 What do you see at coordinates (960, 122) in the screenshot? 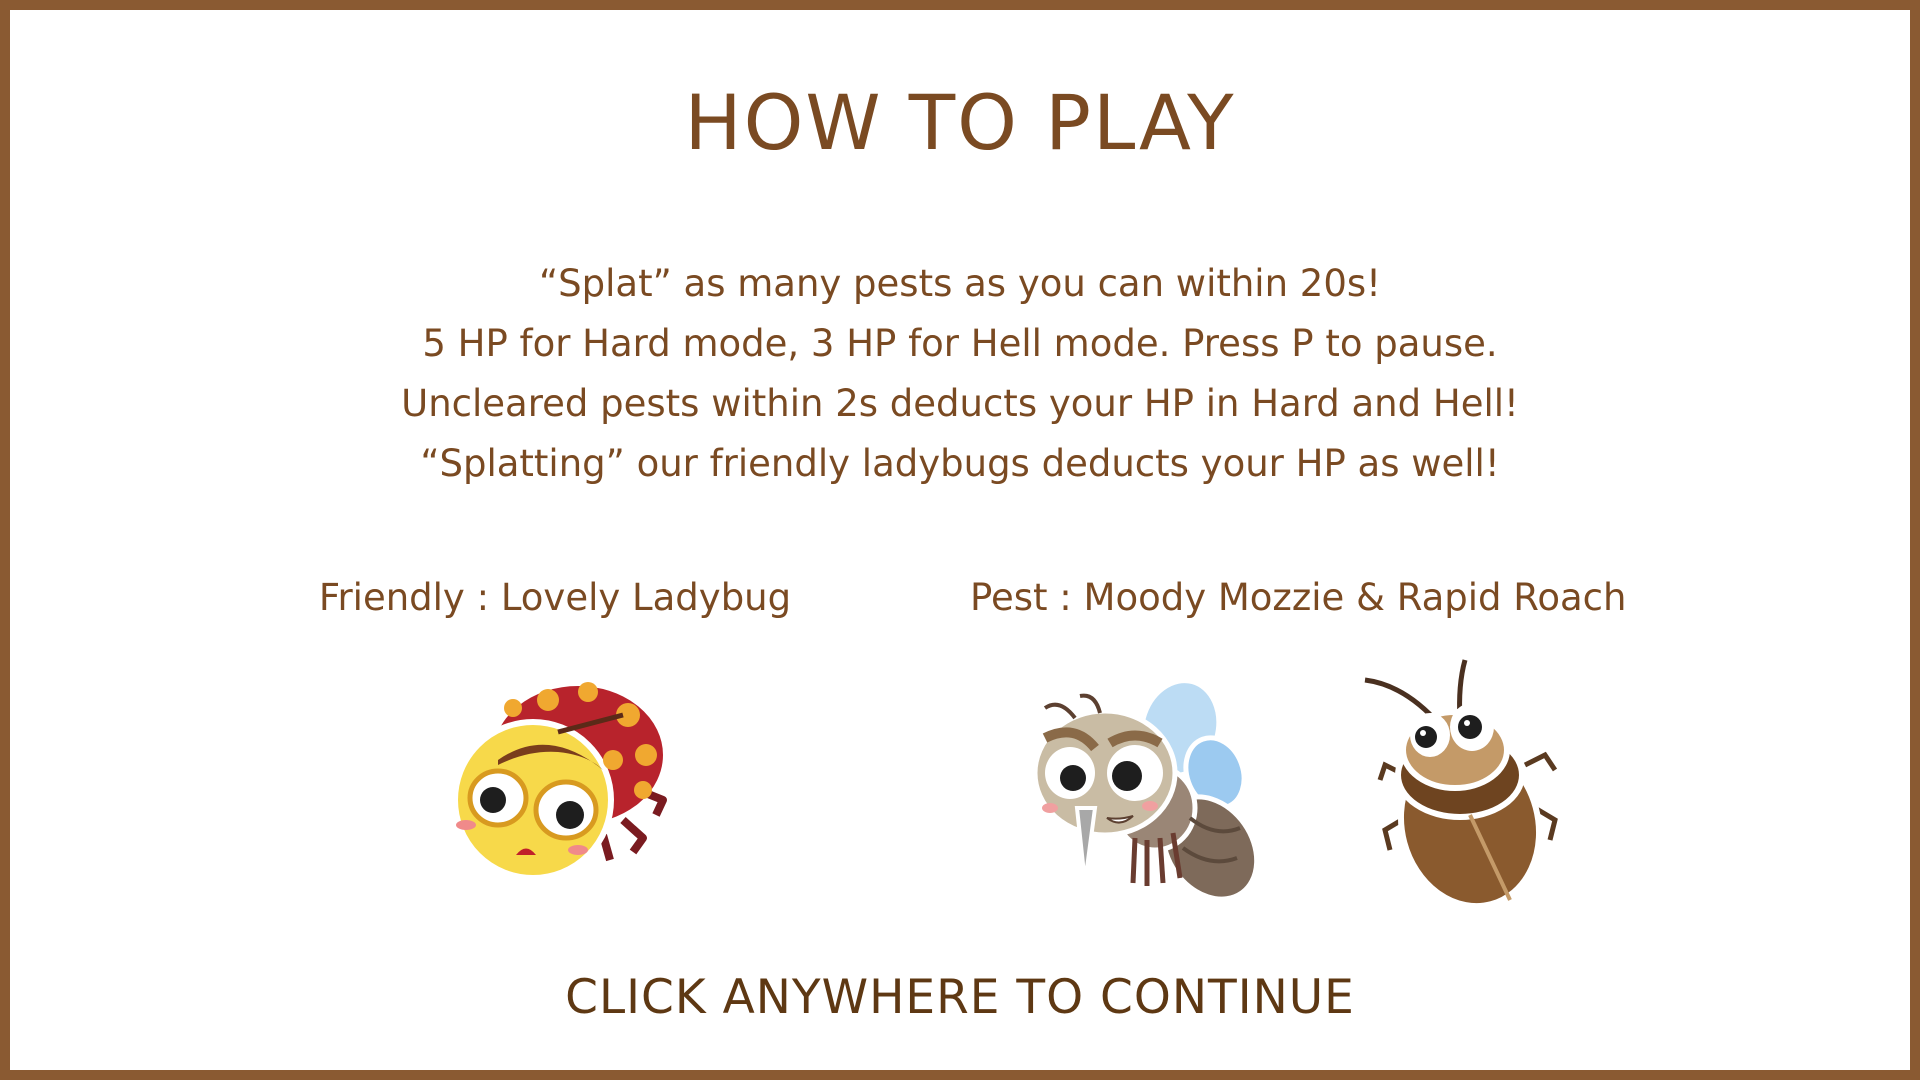
I see `page-title: HOW TO PLAY` at bounding box center [960, 122].